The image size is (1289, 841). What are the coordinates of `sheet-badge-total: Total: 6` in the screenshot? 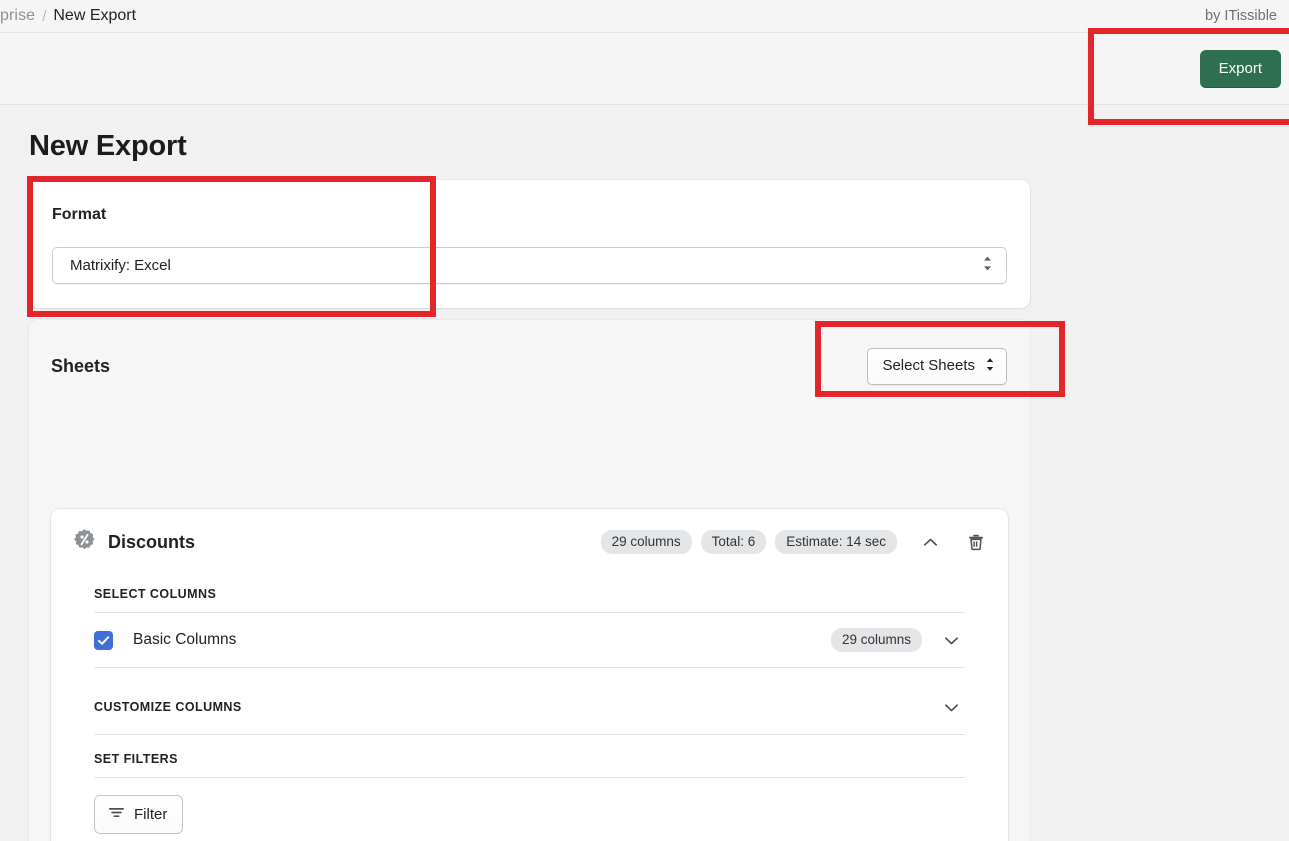 It's located at (733, 542).